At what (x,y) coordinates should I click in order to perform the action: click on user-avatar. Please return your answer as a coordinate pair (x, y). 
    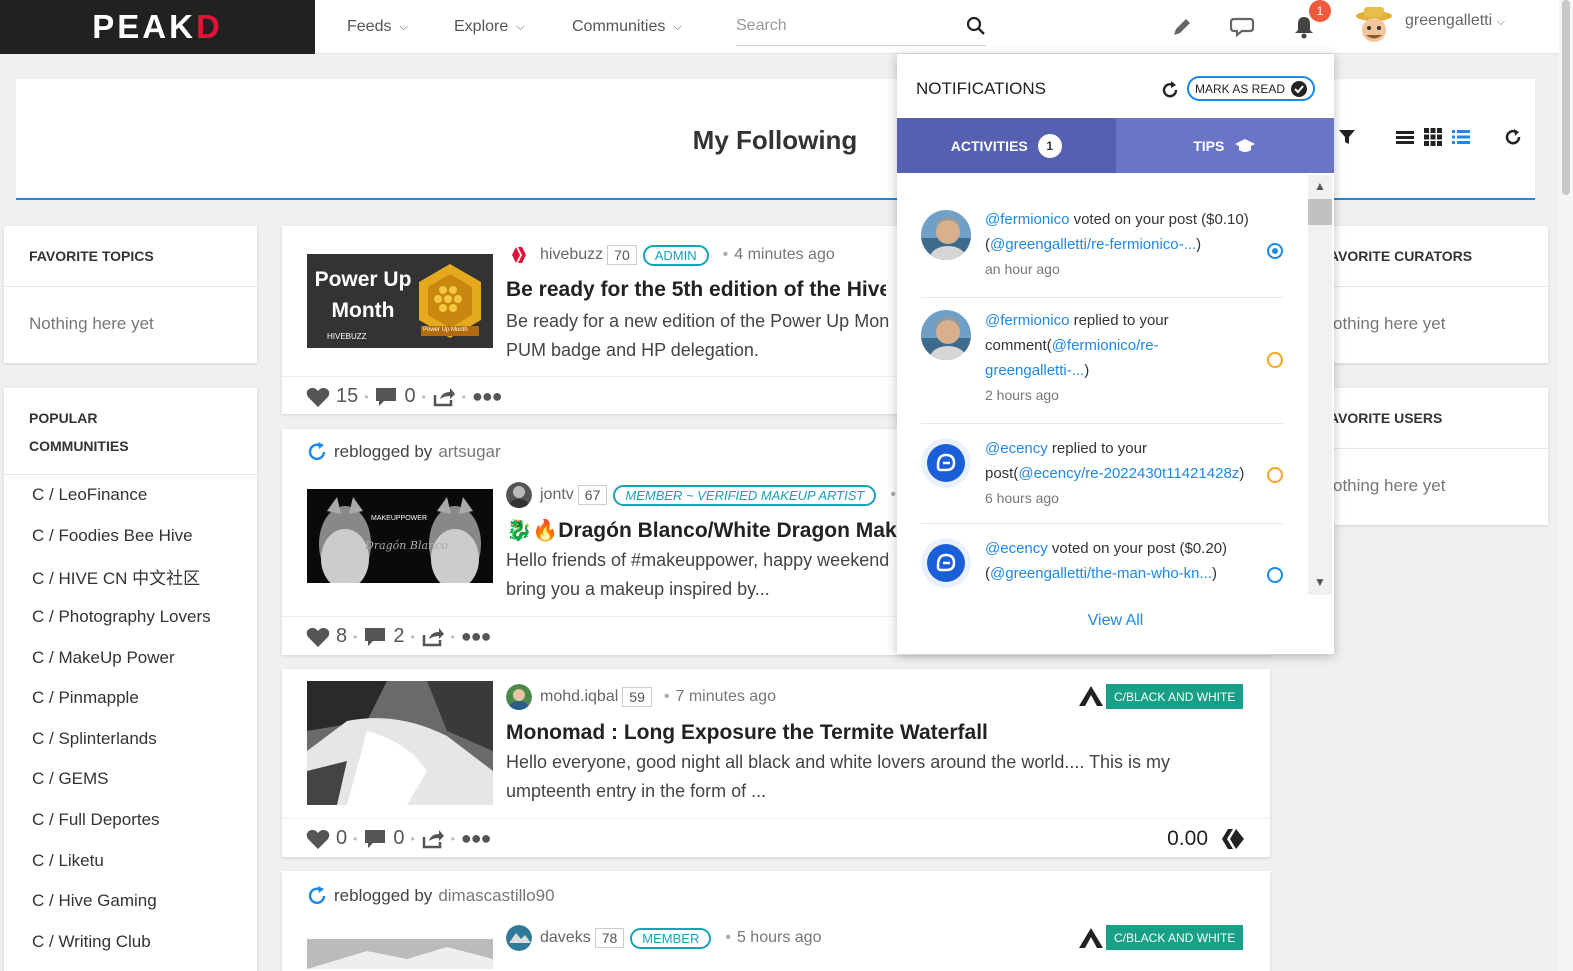
    Looking at the image, I should click on (1374, 26).